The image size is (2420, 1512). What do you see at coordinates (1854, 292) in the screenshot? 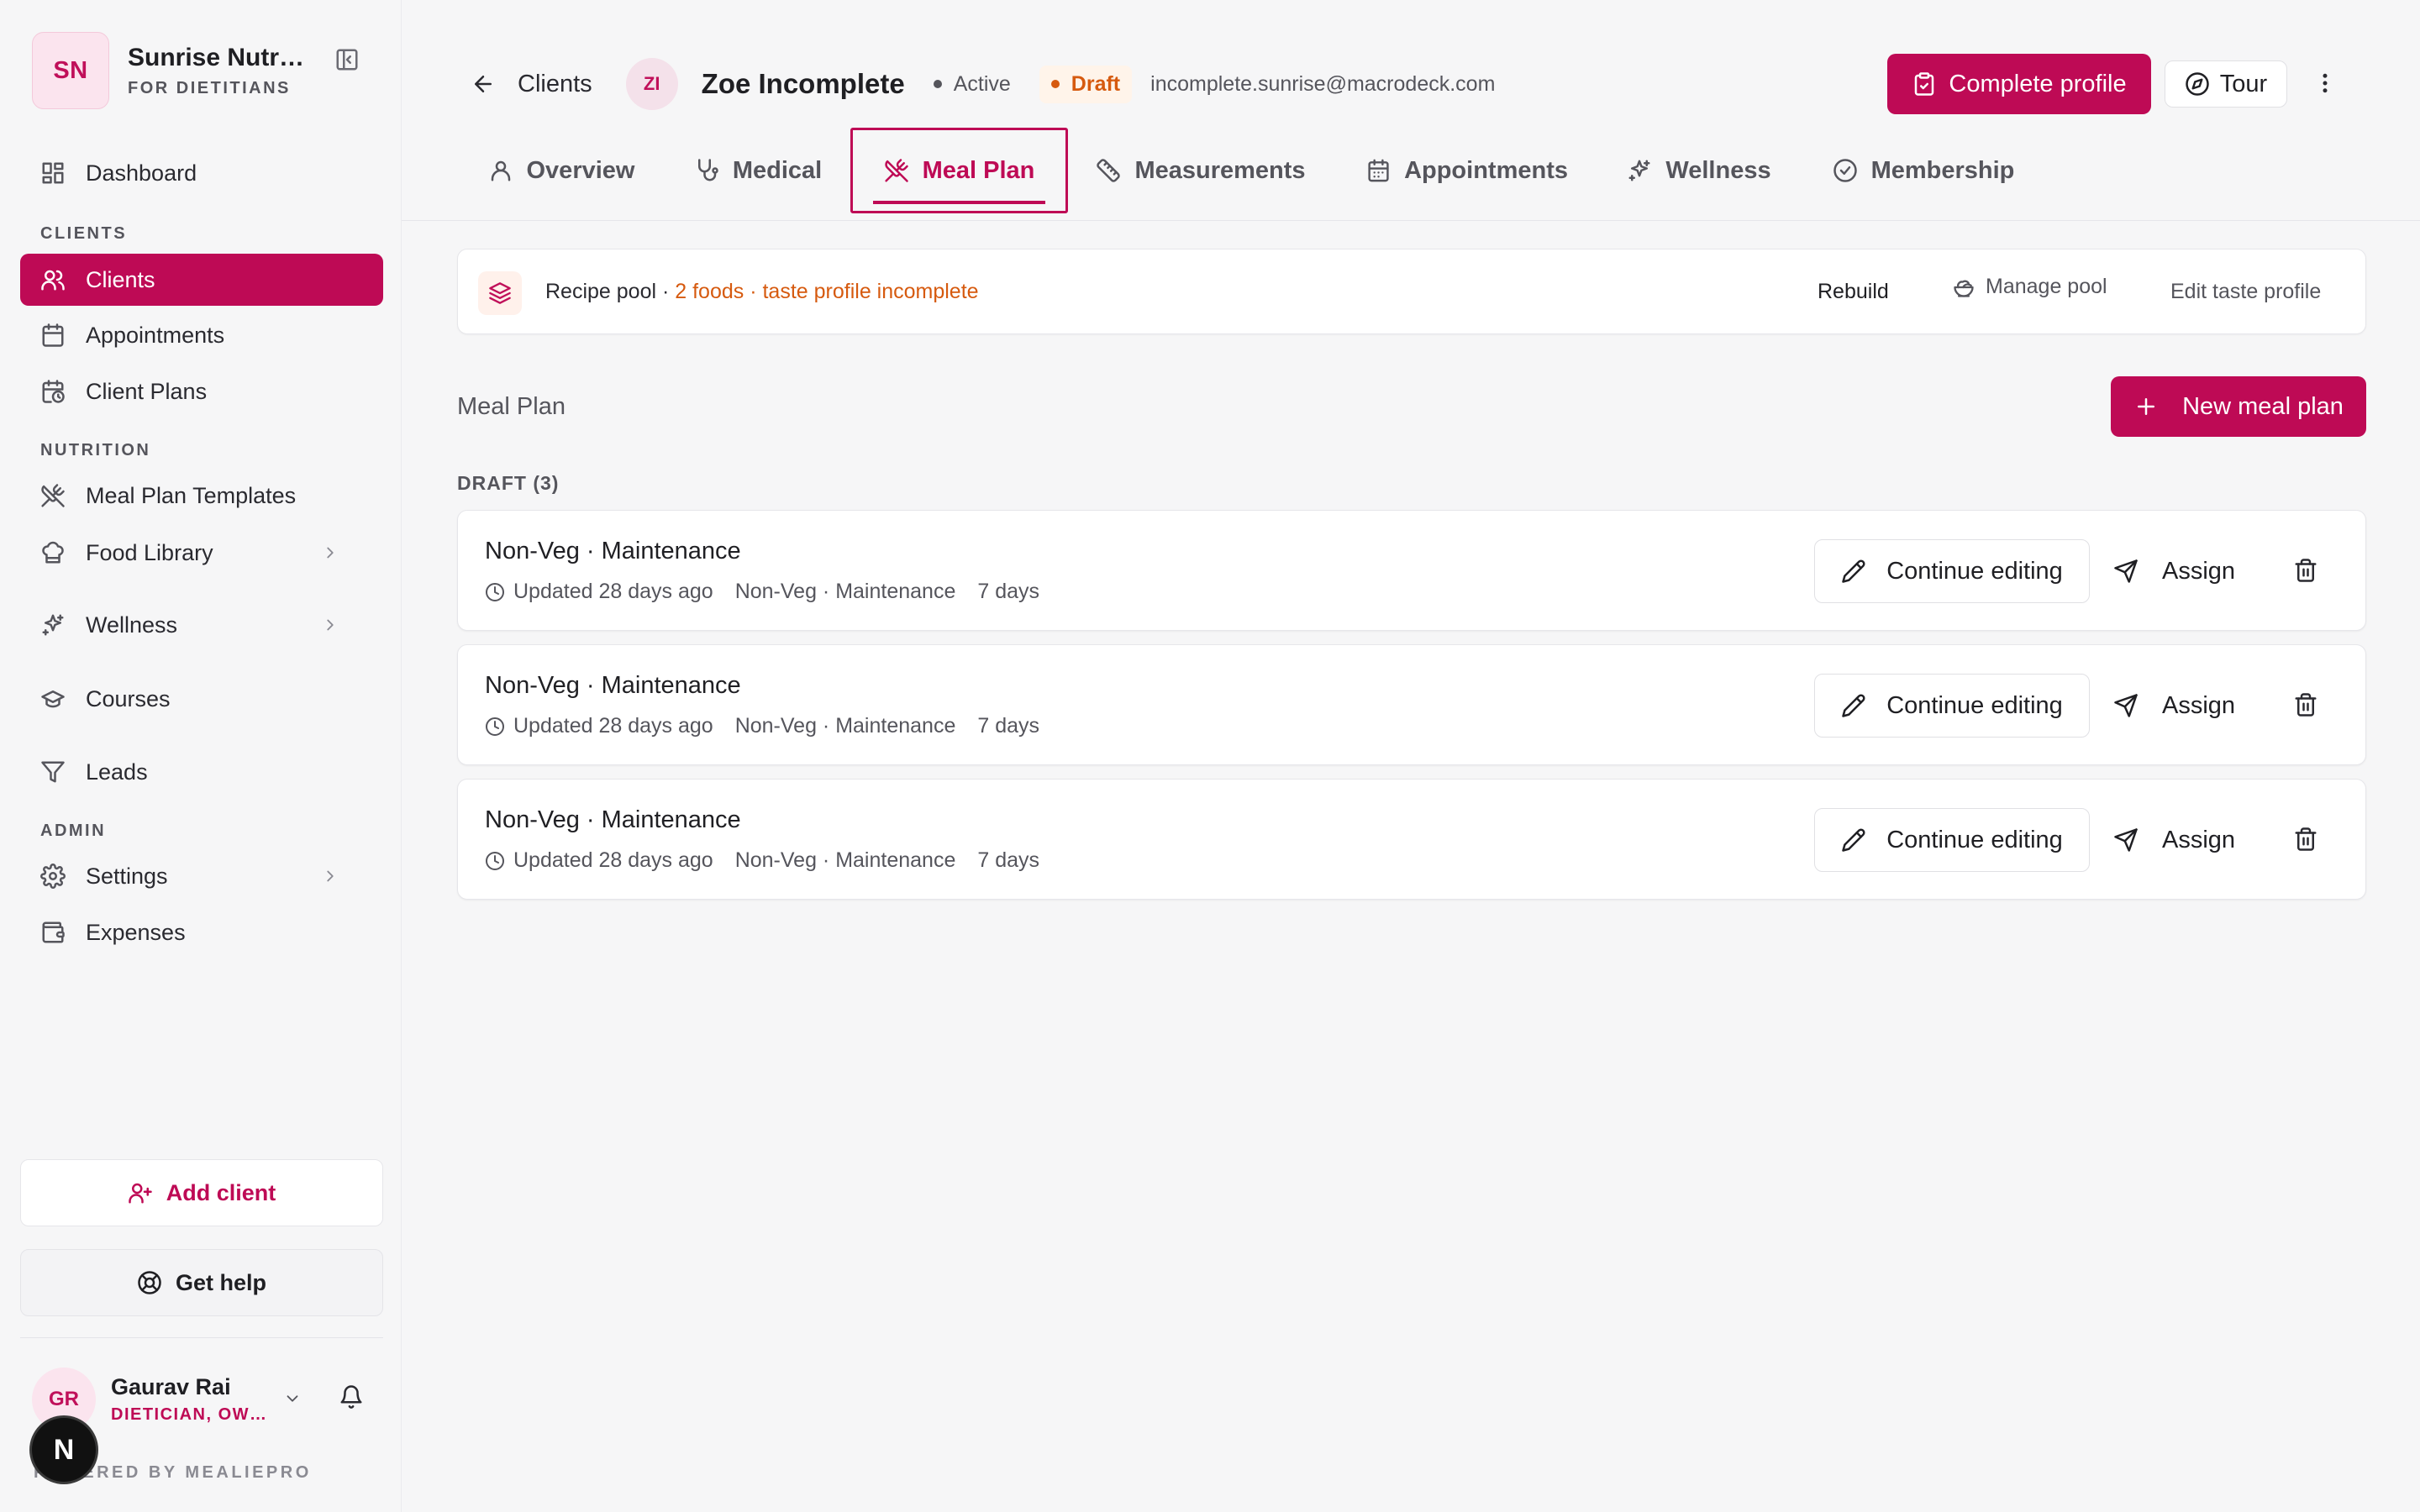
I see `rebuild-button: Rebuild` at bounding box center [1854, 292].